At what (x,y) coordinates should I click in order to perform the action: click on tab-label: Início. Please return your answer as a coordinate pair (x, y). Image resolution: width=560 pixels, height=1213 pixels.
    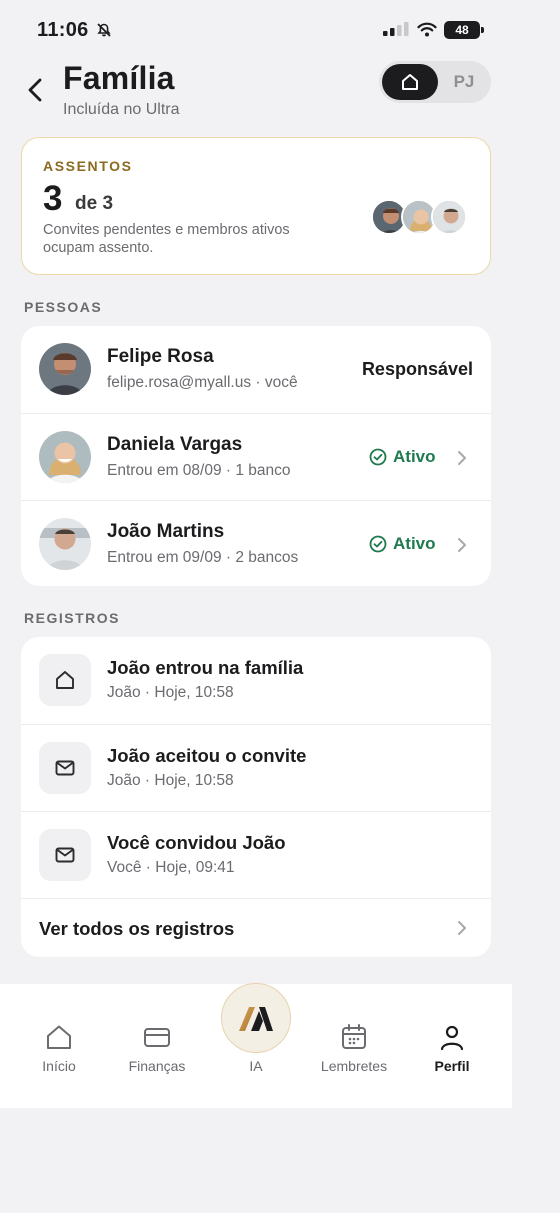
    Looking at the image, I should click on (59, 1066).